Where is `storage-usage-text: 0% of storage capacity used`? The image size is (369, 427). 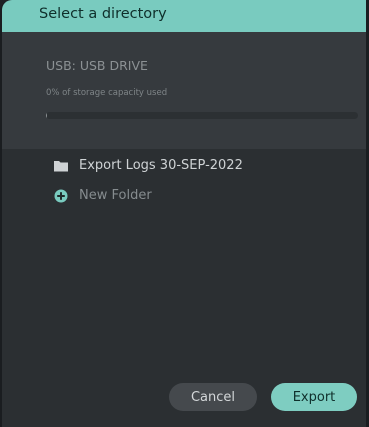 storage-usage-text: 0% of storage capacity used is located at coordinates (107, 93).